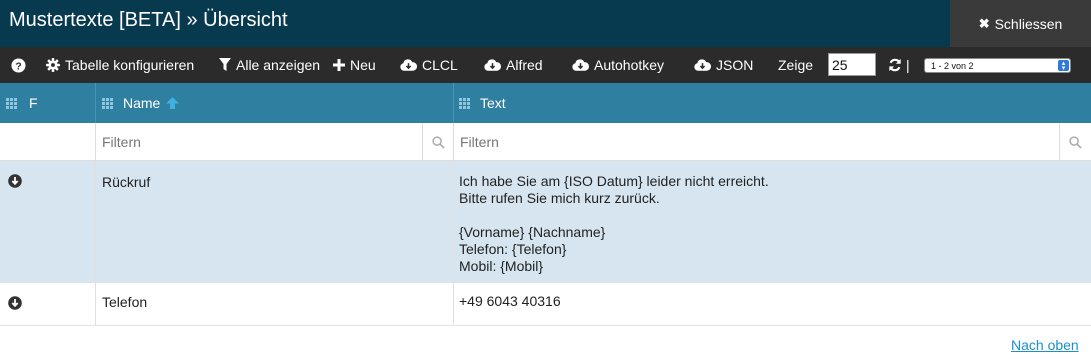 This screenshot has height=359, width=1091. What do you see at coordinates (756, 142) in the screenshot?
I see `text-filter-input: Filtern` at bounding box center [756, 142].